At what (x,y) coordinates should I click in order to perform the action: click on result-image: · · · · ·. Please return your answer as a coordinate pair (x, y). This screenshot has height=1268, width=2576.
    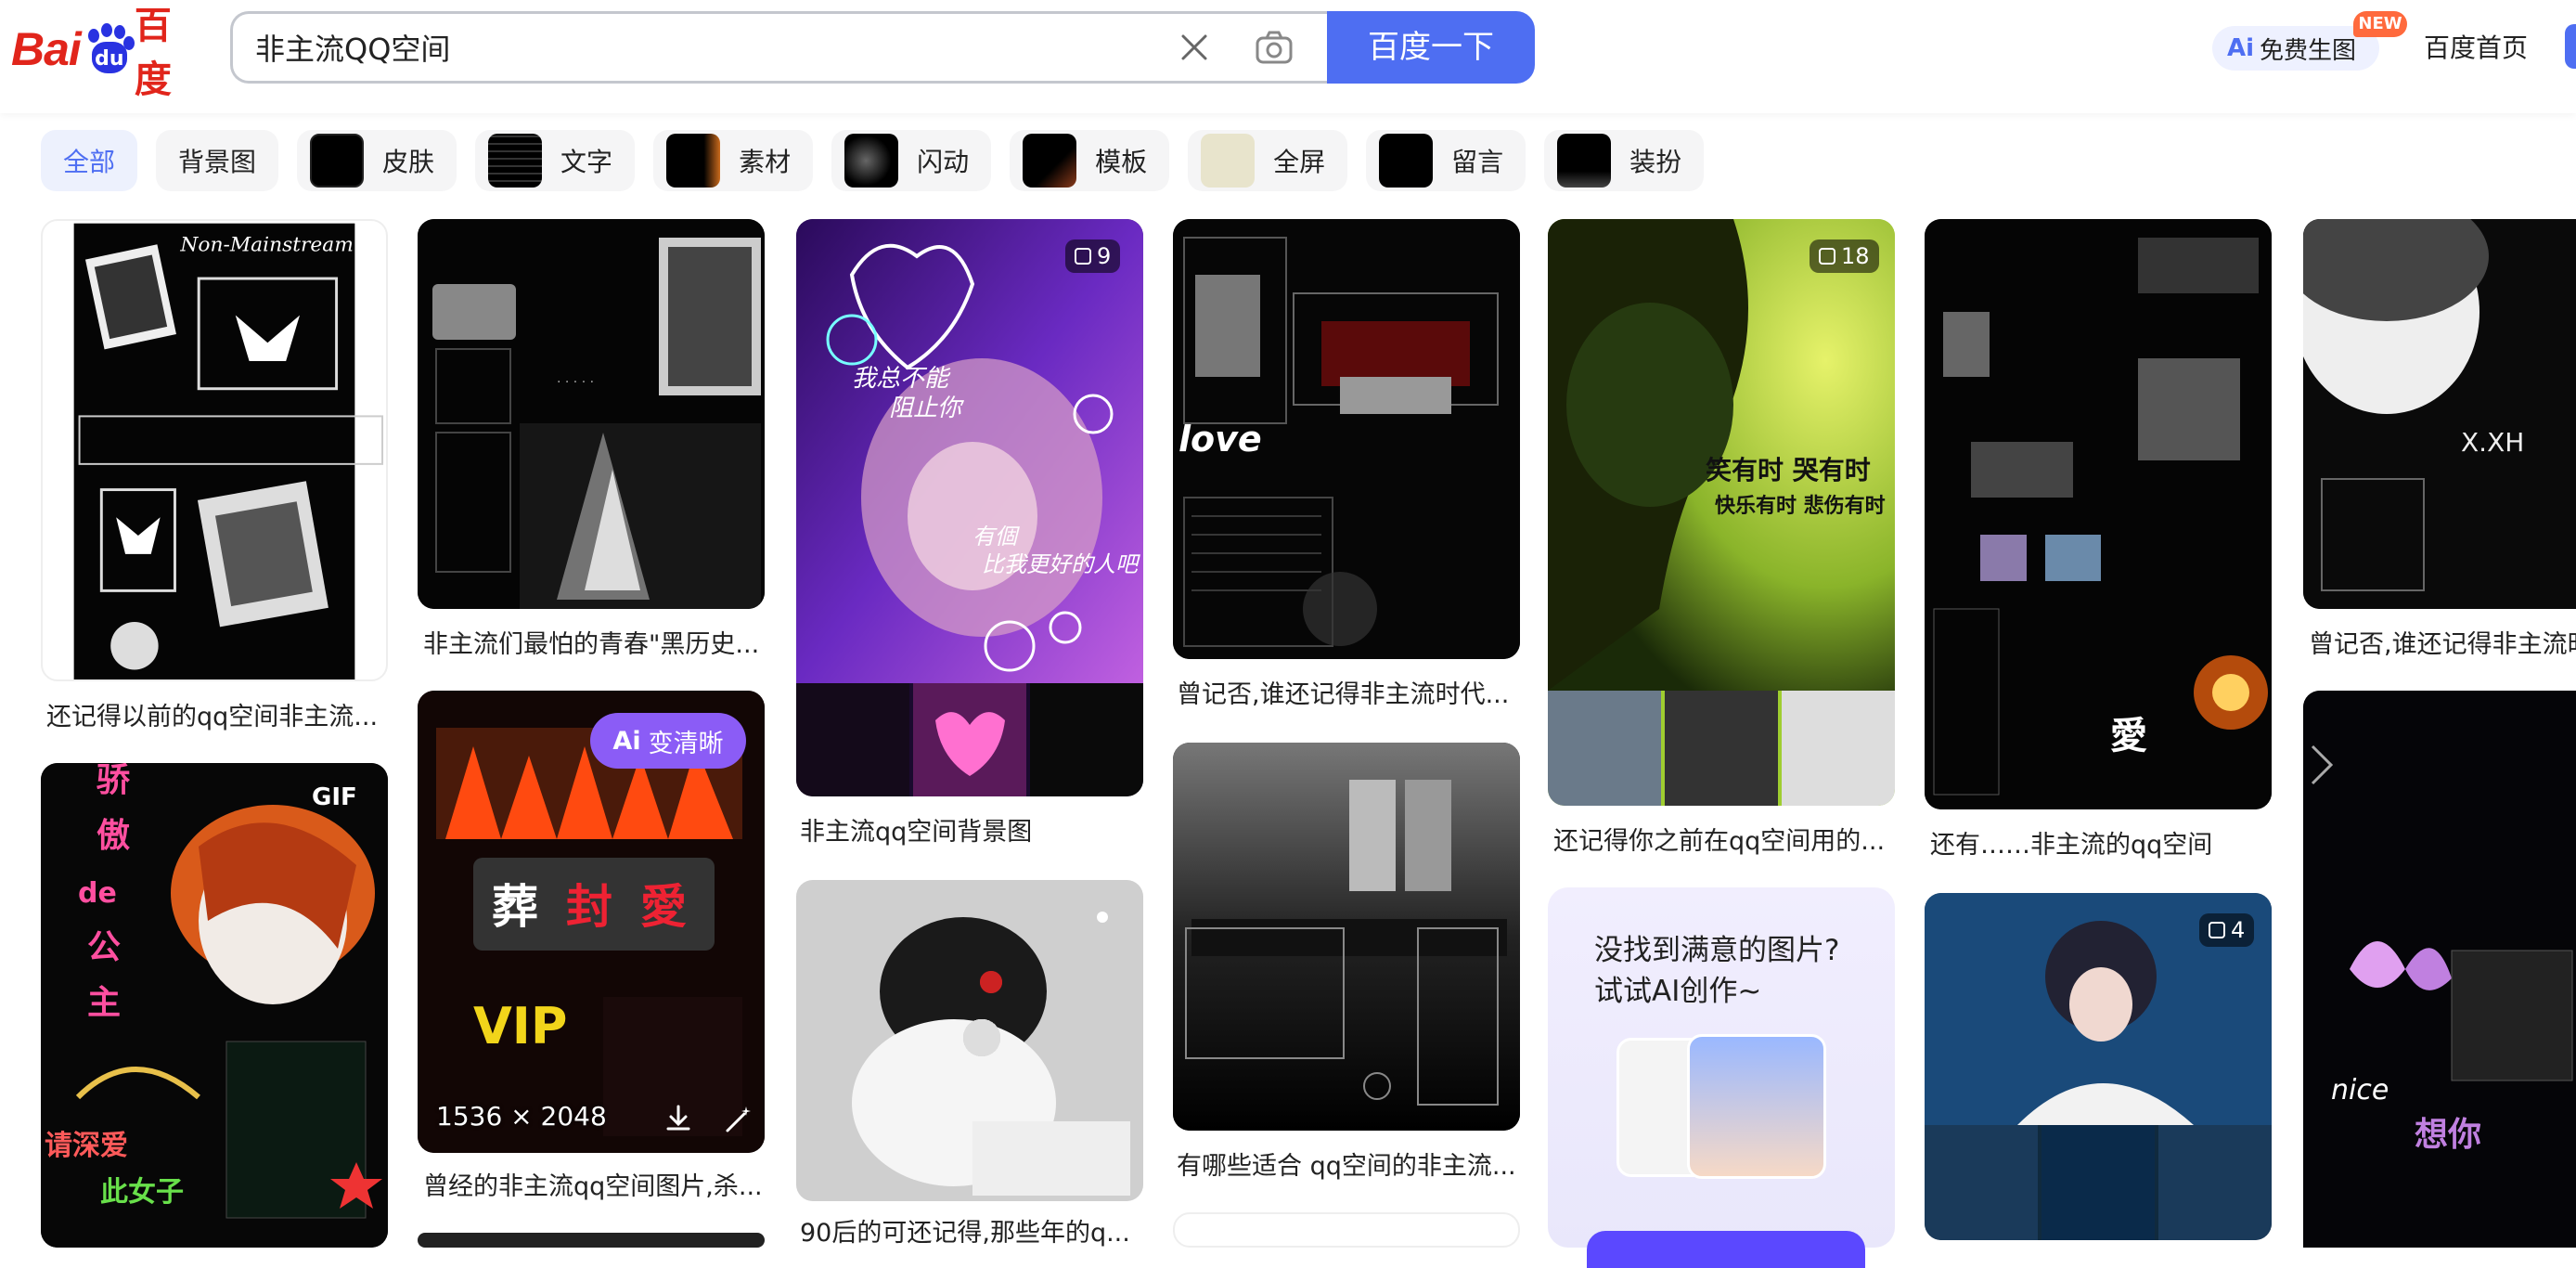
    Looking at the image, I should click on (592, 414).